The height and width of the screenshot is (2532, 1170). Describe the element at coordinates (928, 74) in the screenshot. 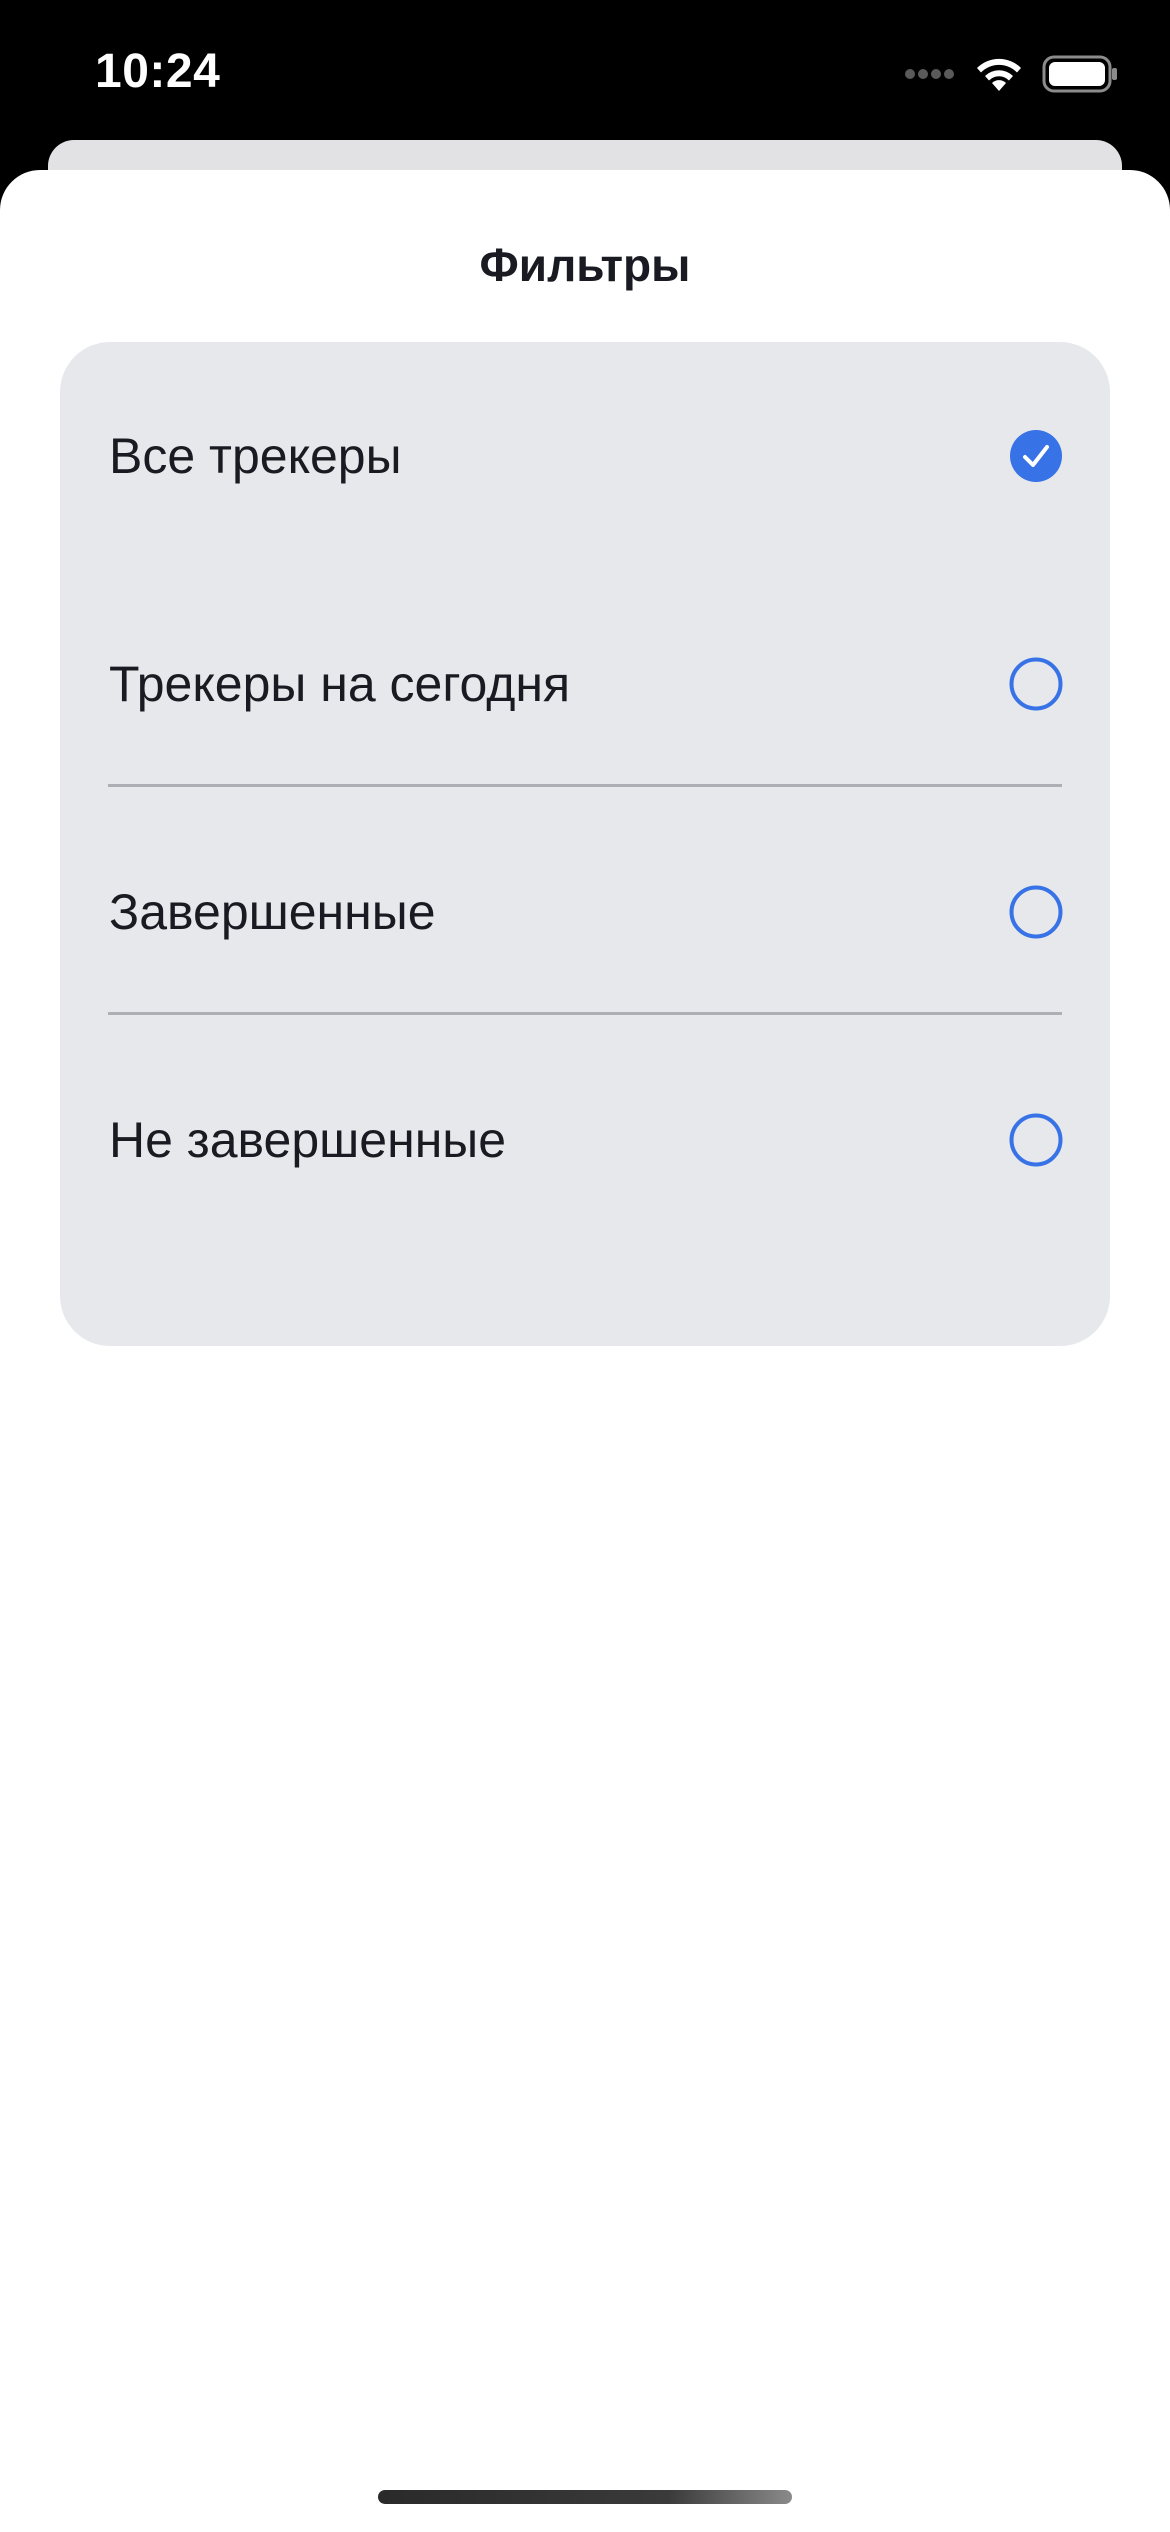

I see `cellular-dots-icon` at that location.